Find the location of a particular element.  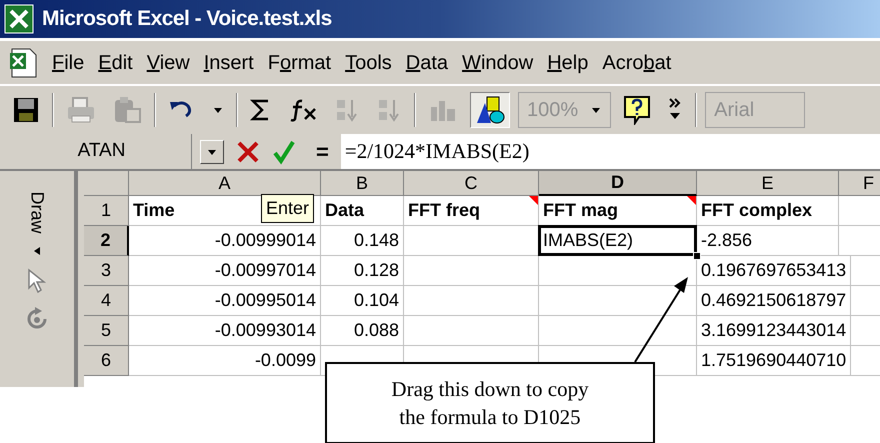

table-cell: 1.7519690440710 is located at coordinates (774, 361).